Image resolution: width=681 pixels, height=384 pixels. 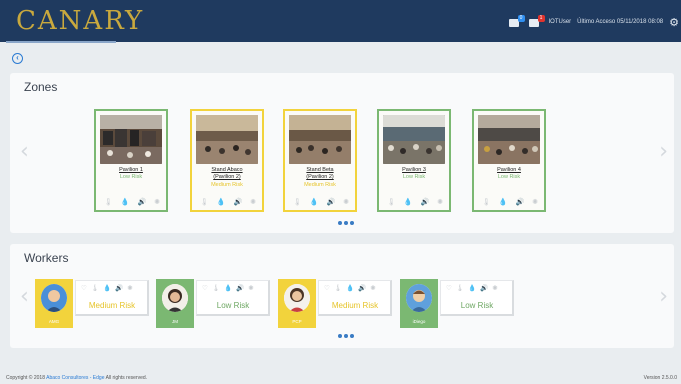 What do you see at coordinates (175, 303) in the screenshot?
I see `avatar: JM` at bounding box center [175, 303].